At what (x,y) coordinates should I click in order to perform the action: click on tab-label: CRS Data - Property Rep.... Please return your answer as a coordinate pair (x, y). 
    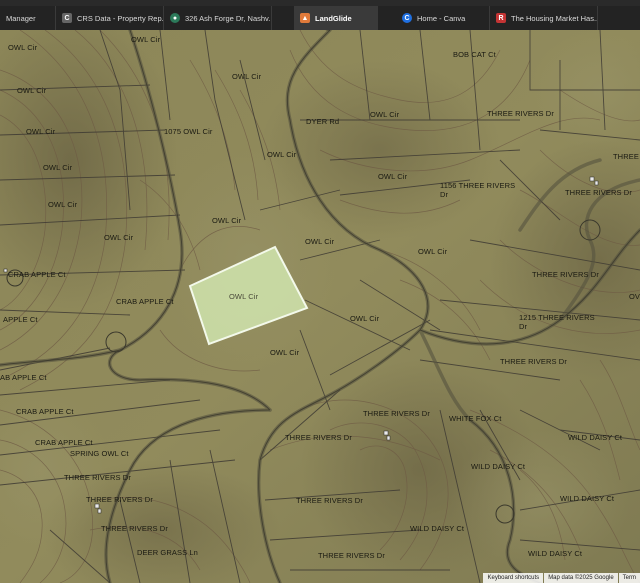
    Looking at the image, I should click on (120, 18).